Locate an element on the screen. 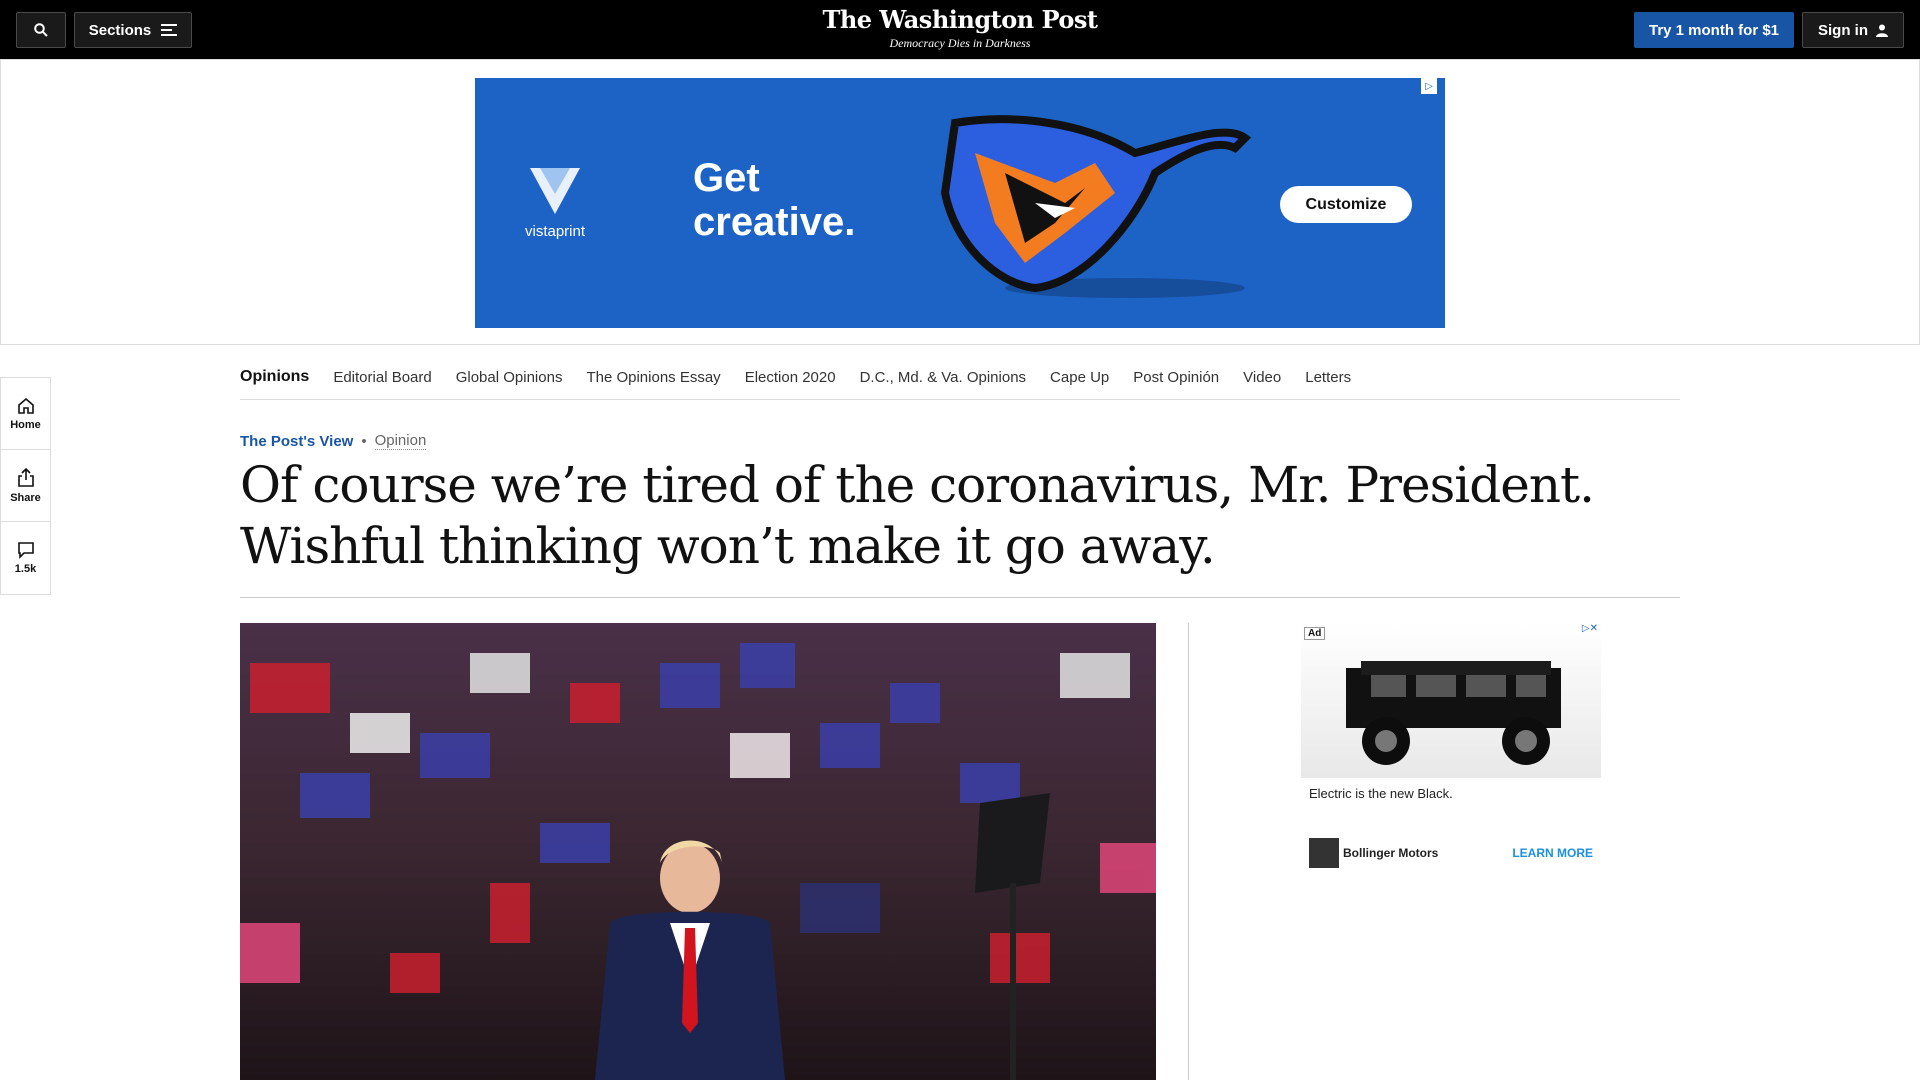  sections-label: Sections is located at coordinates (120, 30).